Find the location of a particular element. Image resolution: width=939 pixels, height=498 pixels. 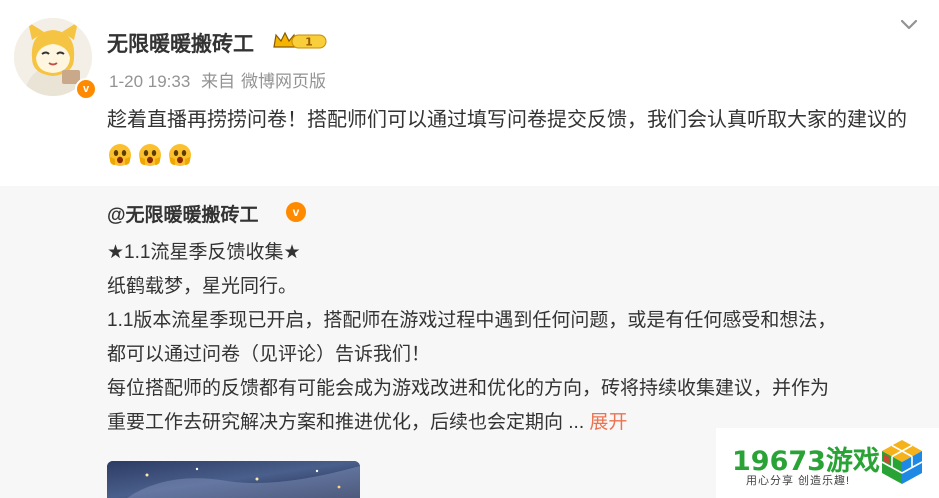

vip-level-text: 1 is located at coordinates (309, 42).